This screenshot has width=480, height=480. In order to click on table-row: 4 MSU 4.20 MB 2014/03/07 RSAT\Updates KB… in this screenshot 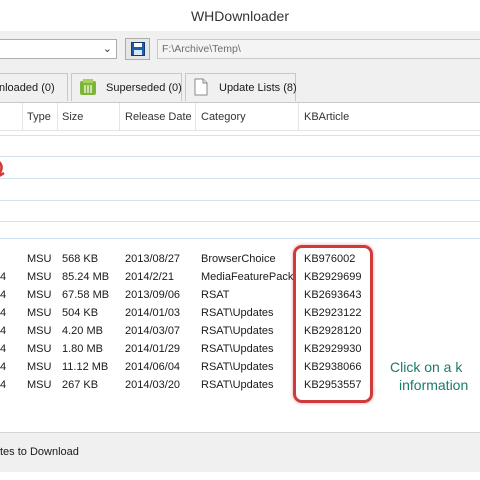, I will do `click(240, 331)`.